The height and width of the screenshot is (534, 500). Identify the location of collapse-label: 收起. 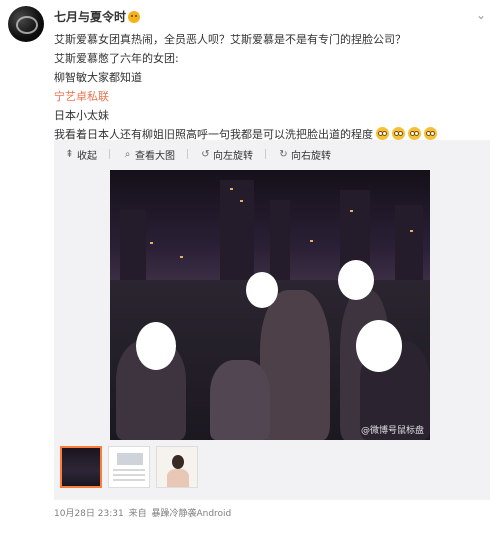
(87, 156).